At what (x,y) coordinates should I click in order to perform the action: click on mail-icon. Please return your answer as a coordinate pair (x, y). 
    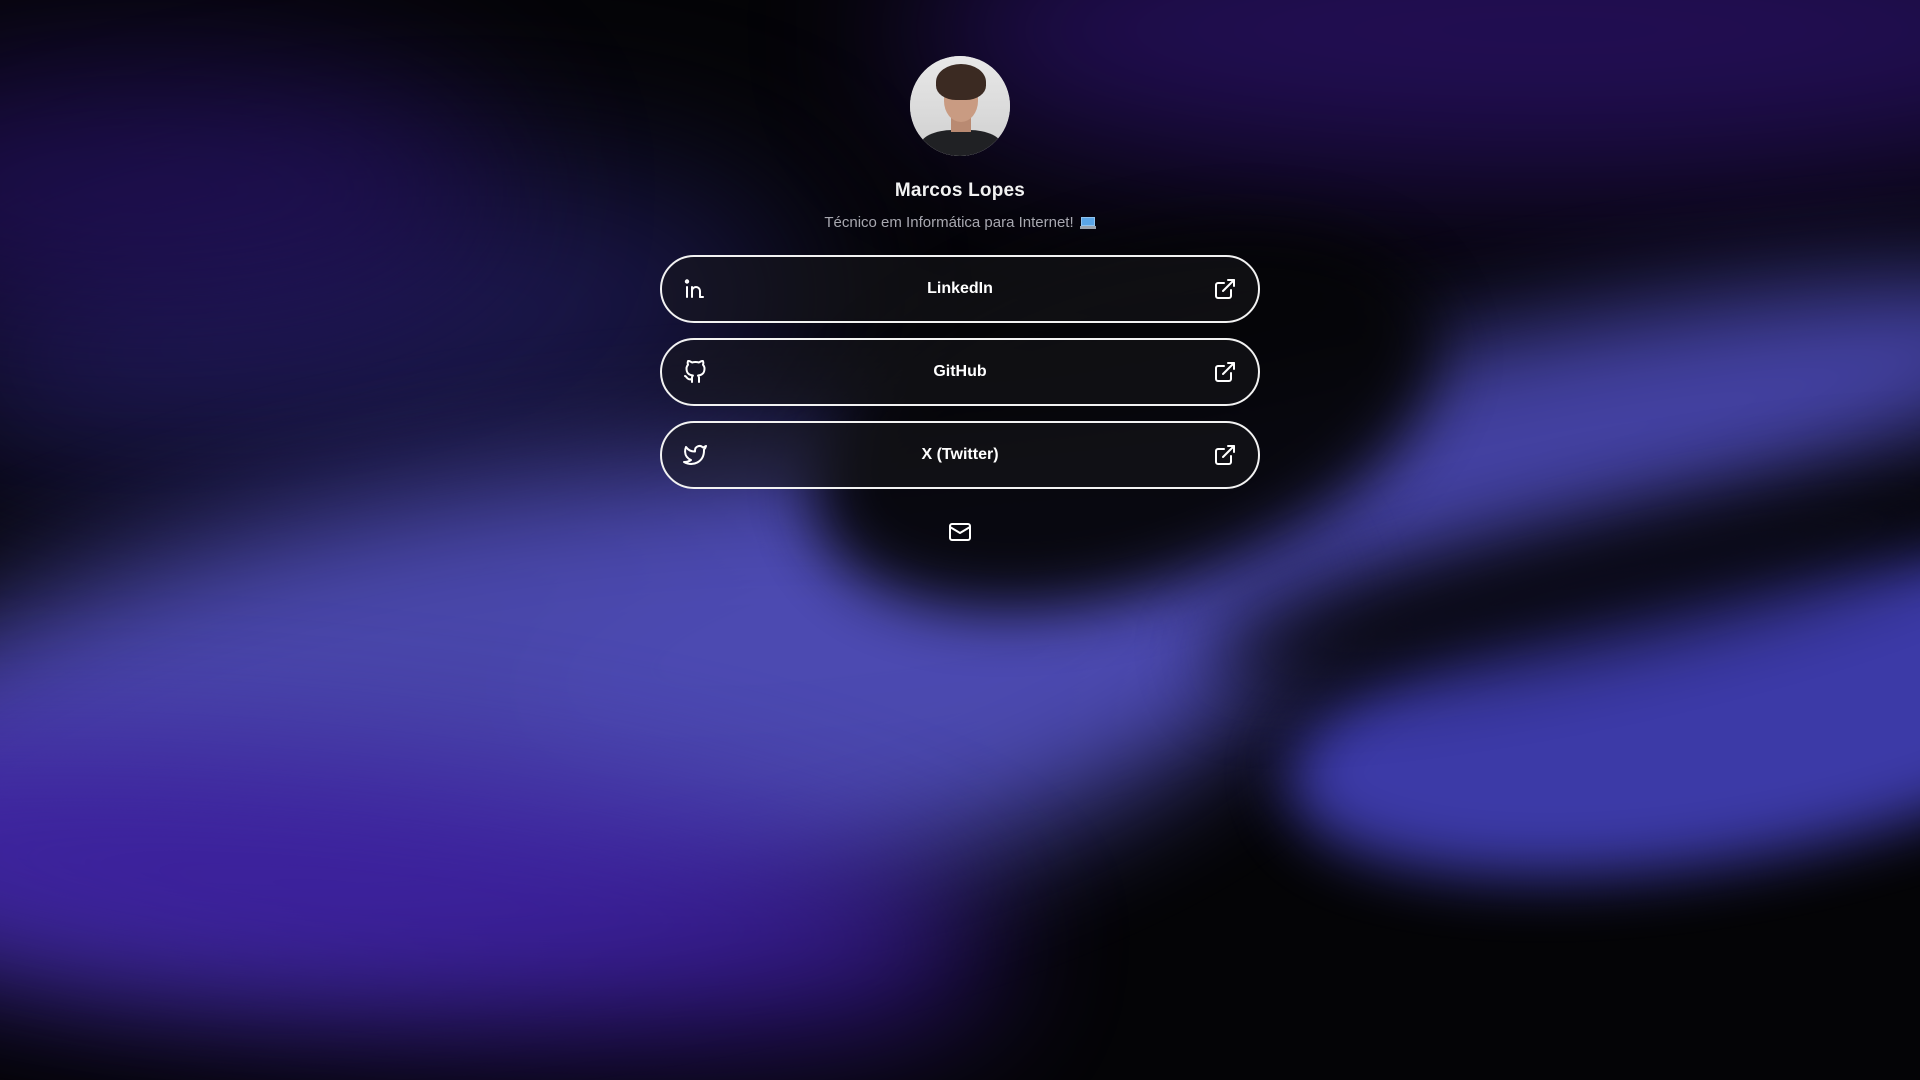
    Looking at the image, I should click on (960, 532).